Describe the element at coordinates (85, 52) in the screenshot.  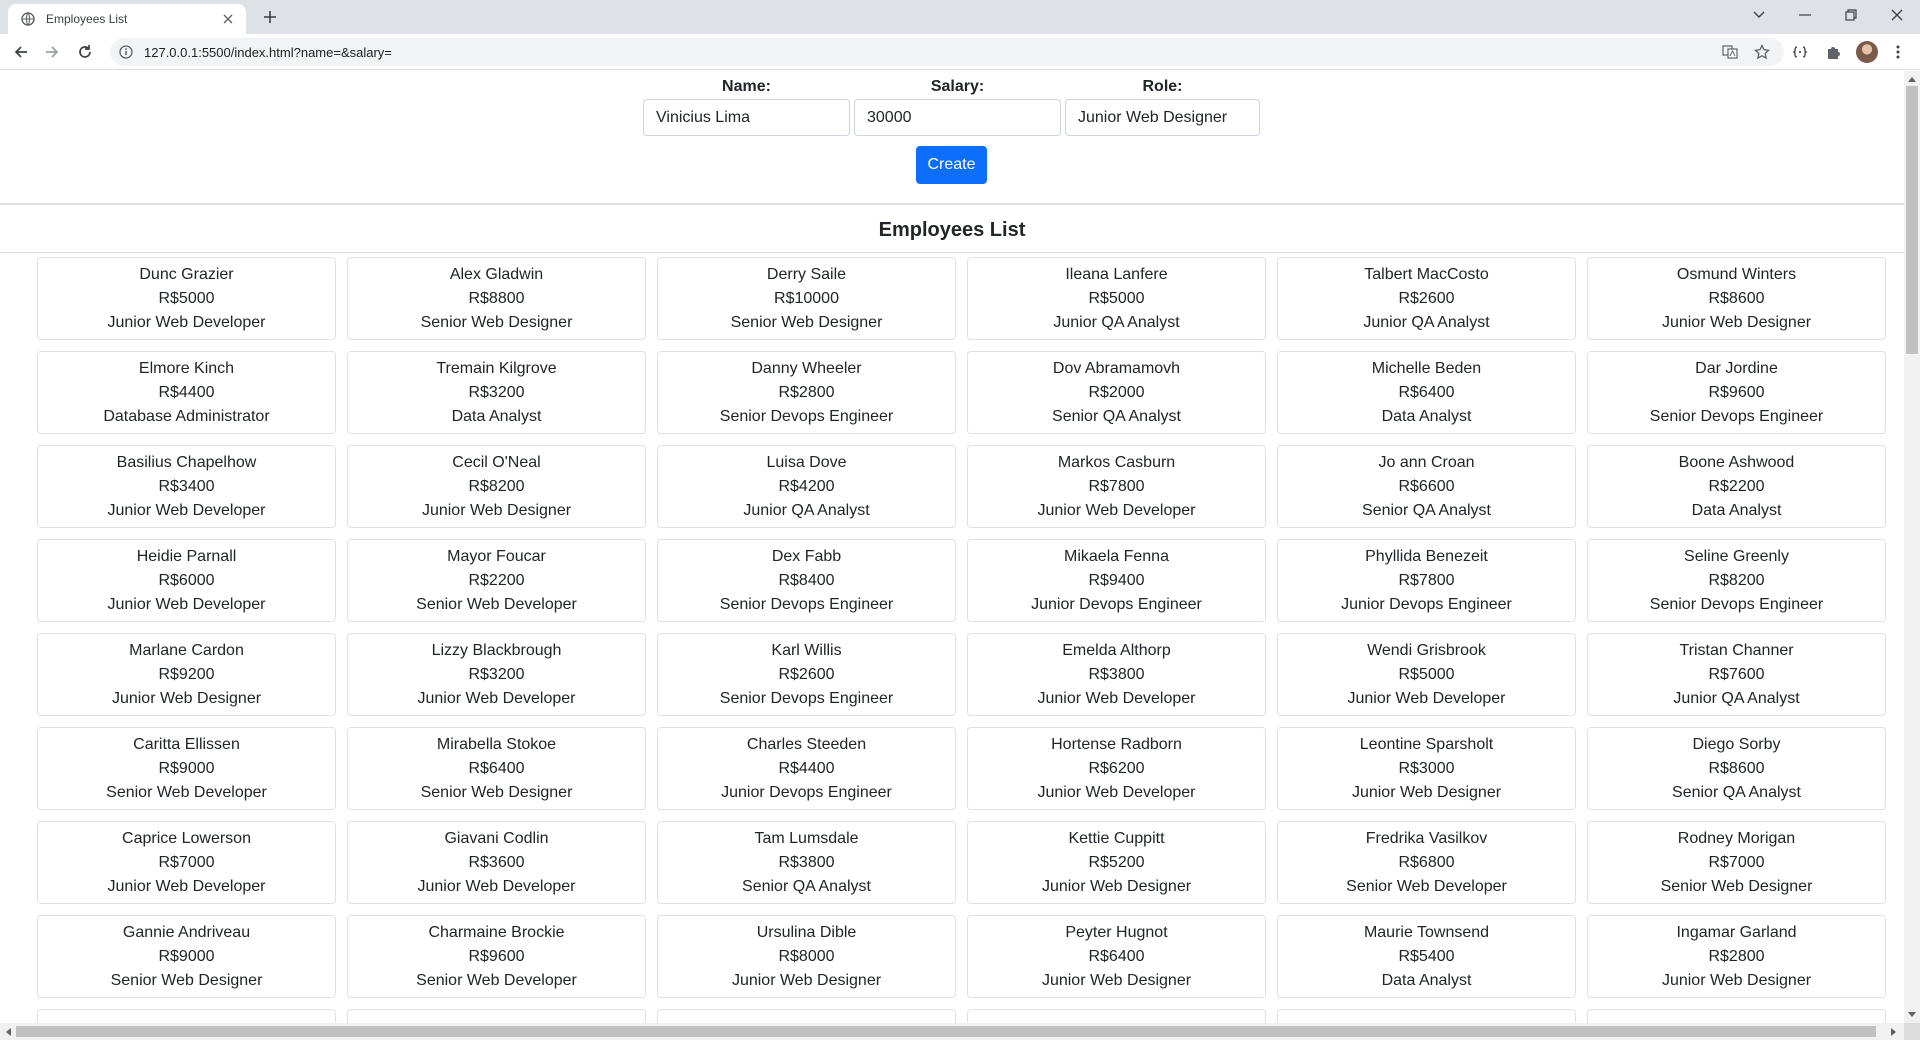
I see `reload-icon` at that location.